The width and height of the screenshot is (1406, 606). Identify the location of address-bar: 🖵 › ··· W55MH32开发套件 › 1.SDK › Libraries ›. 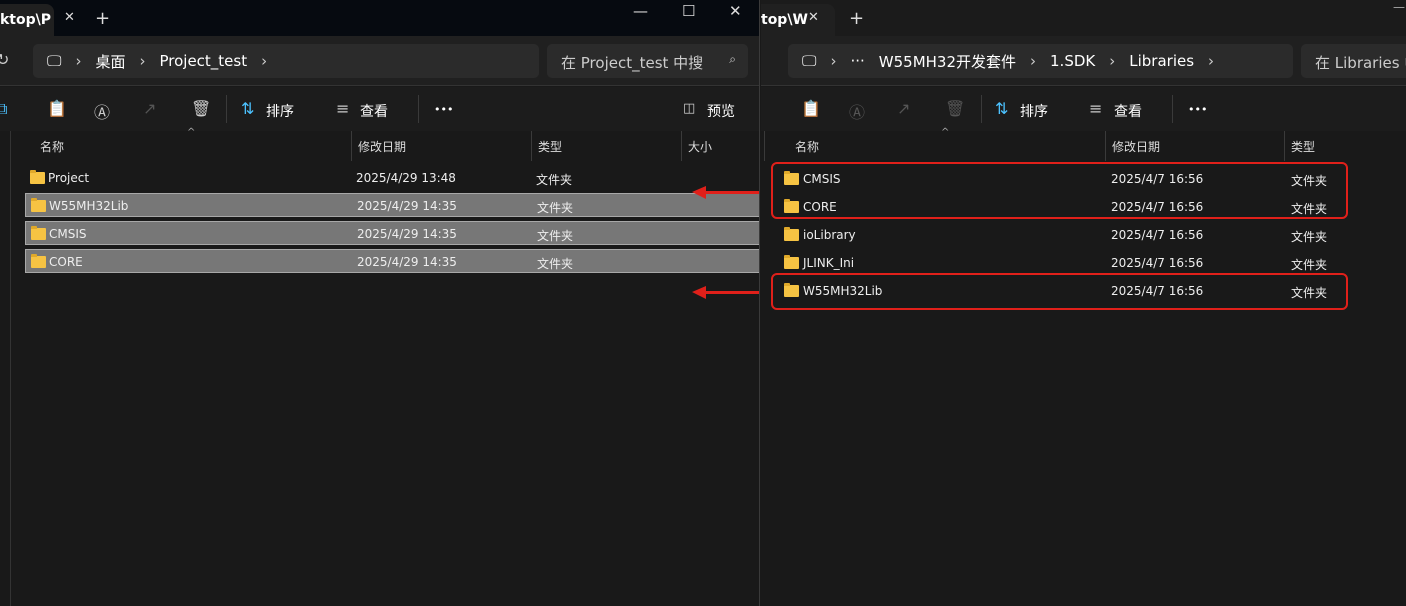
(1040, 61).